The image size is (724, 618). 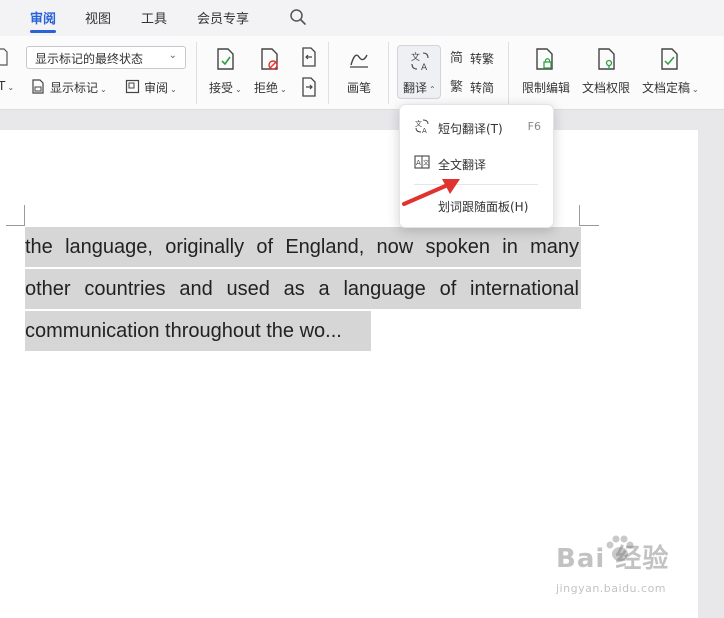 I want to click on simplified-chinese-icon: 繁, so click(x=456, y=86).